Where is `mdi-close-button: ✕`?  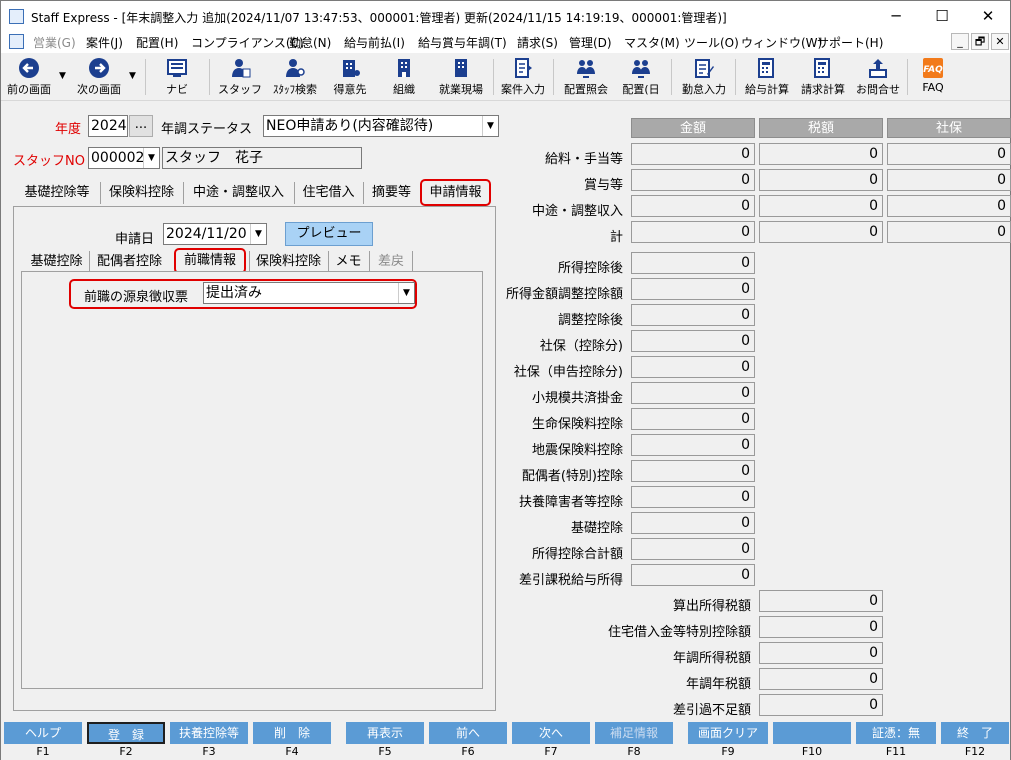
mdi-close-button: ✕ is located at coordinates (1000, 41).